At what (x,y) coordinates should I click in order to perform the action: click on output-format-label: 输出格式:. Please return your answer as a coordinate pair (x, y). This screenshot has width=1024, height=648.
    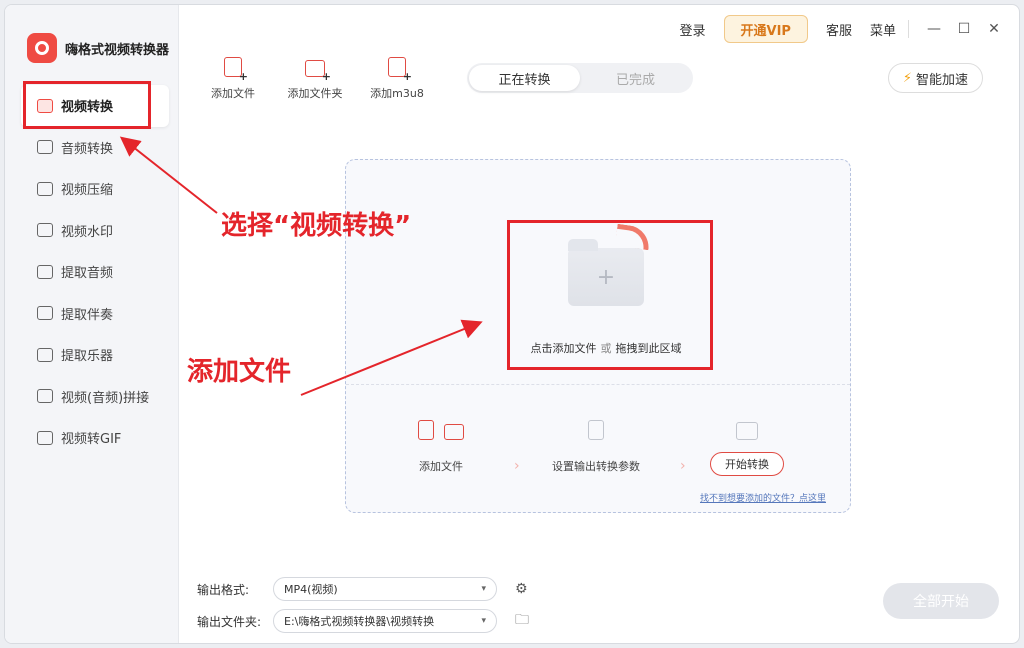
    Looking at the image, I should click on (223, 589).